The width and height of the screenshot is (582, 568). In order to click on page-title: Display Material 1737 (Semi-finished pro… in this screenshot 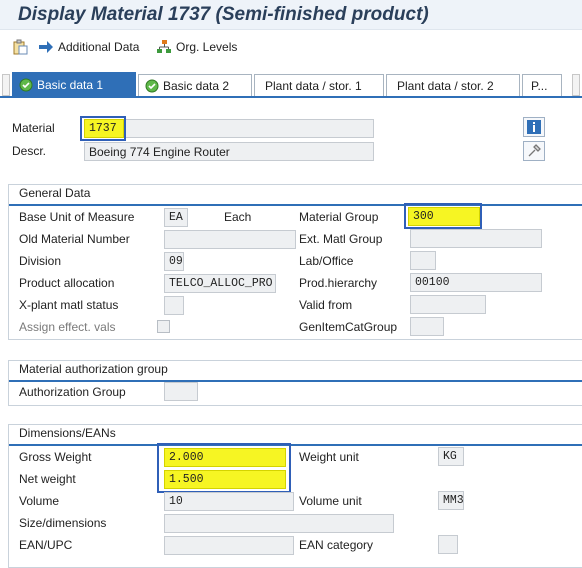, I will do `click(223, 14)`.